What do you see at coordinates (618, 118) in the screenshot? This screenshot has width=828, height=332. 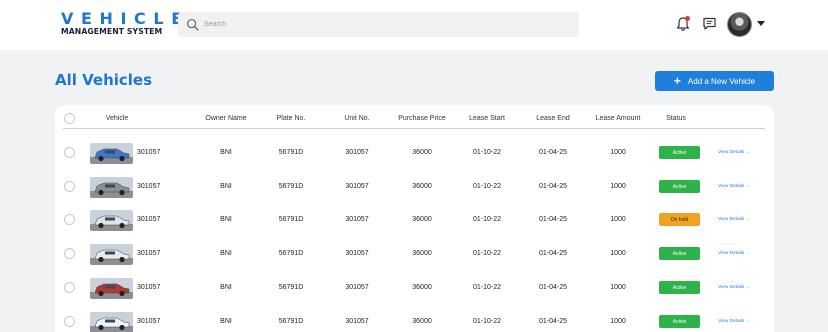 I see `column-header-lease-amount: Lease Amount` at bounding box center [618, 118].